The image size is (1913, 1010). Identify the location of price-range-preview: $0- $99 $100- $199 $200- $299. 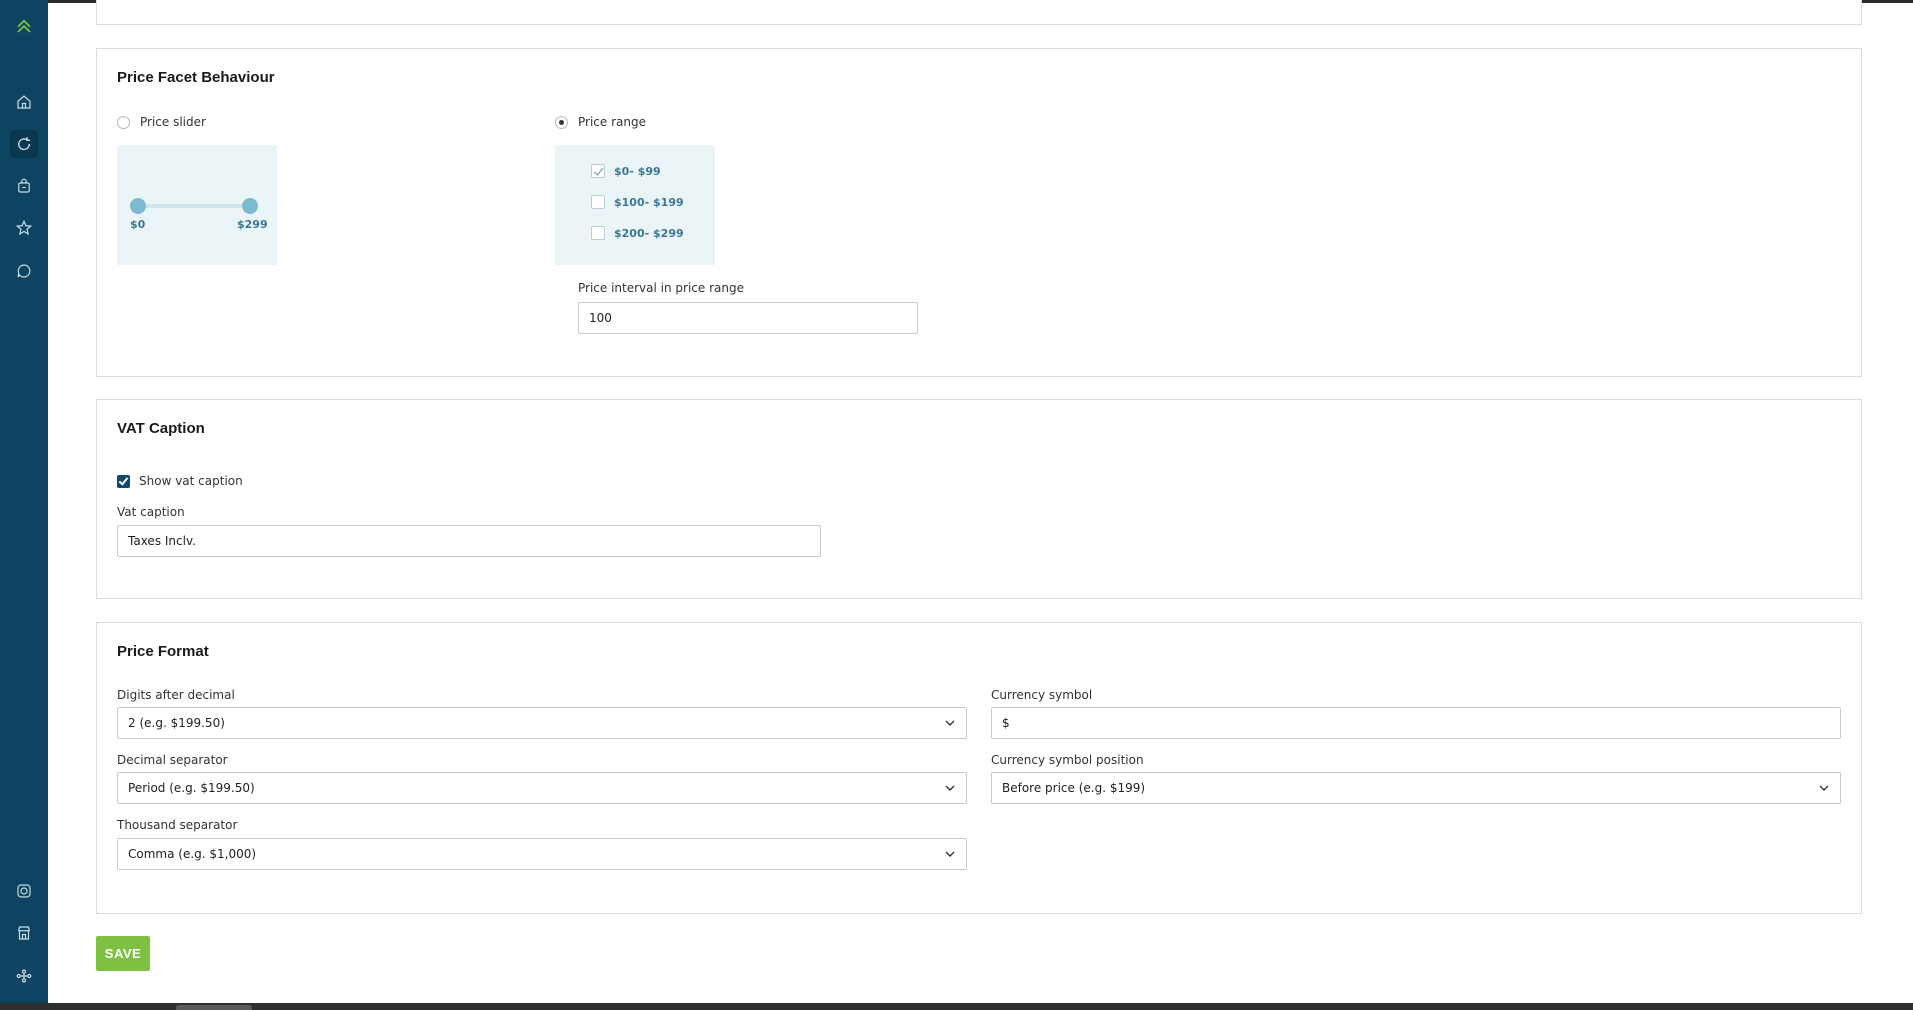
(635, 205).